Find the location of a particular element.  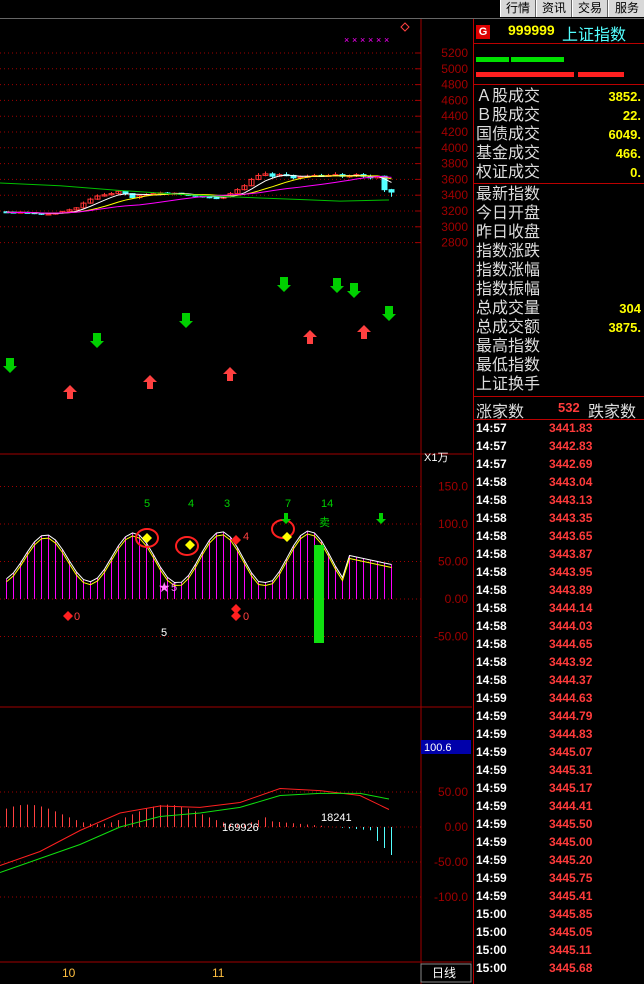

star-icon: ★ is located at coordinates (164, 587).